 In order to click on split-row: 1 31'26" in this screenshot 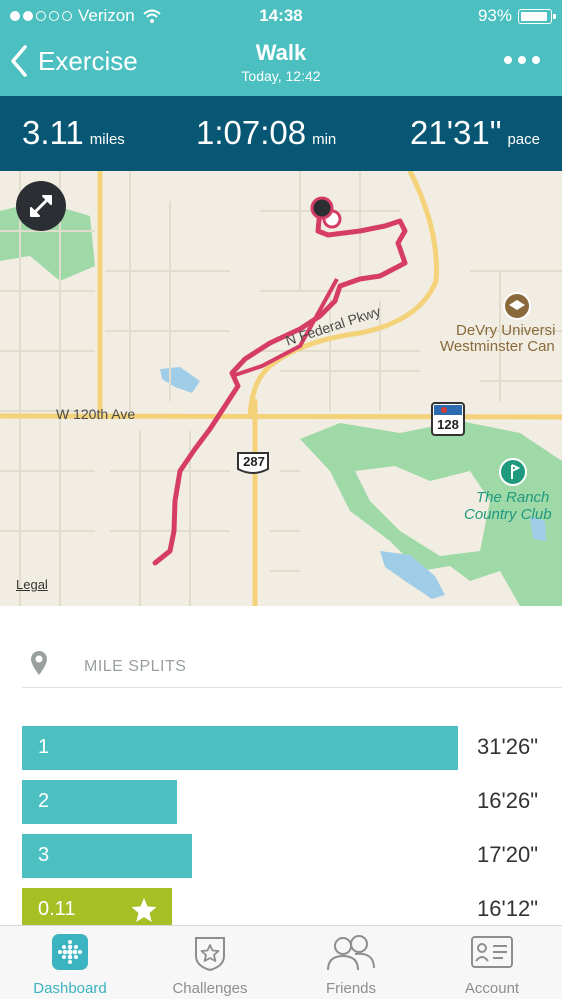, I will do `click(281, 748)`.